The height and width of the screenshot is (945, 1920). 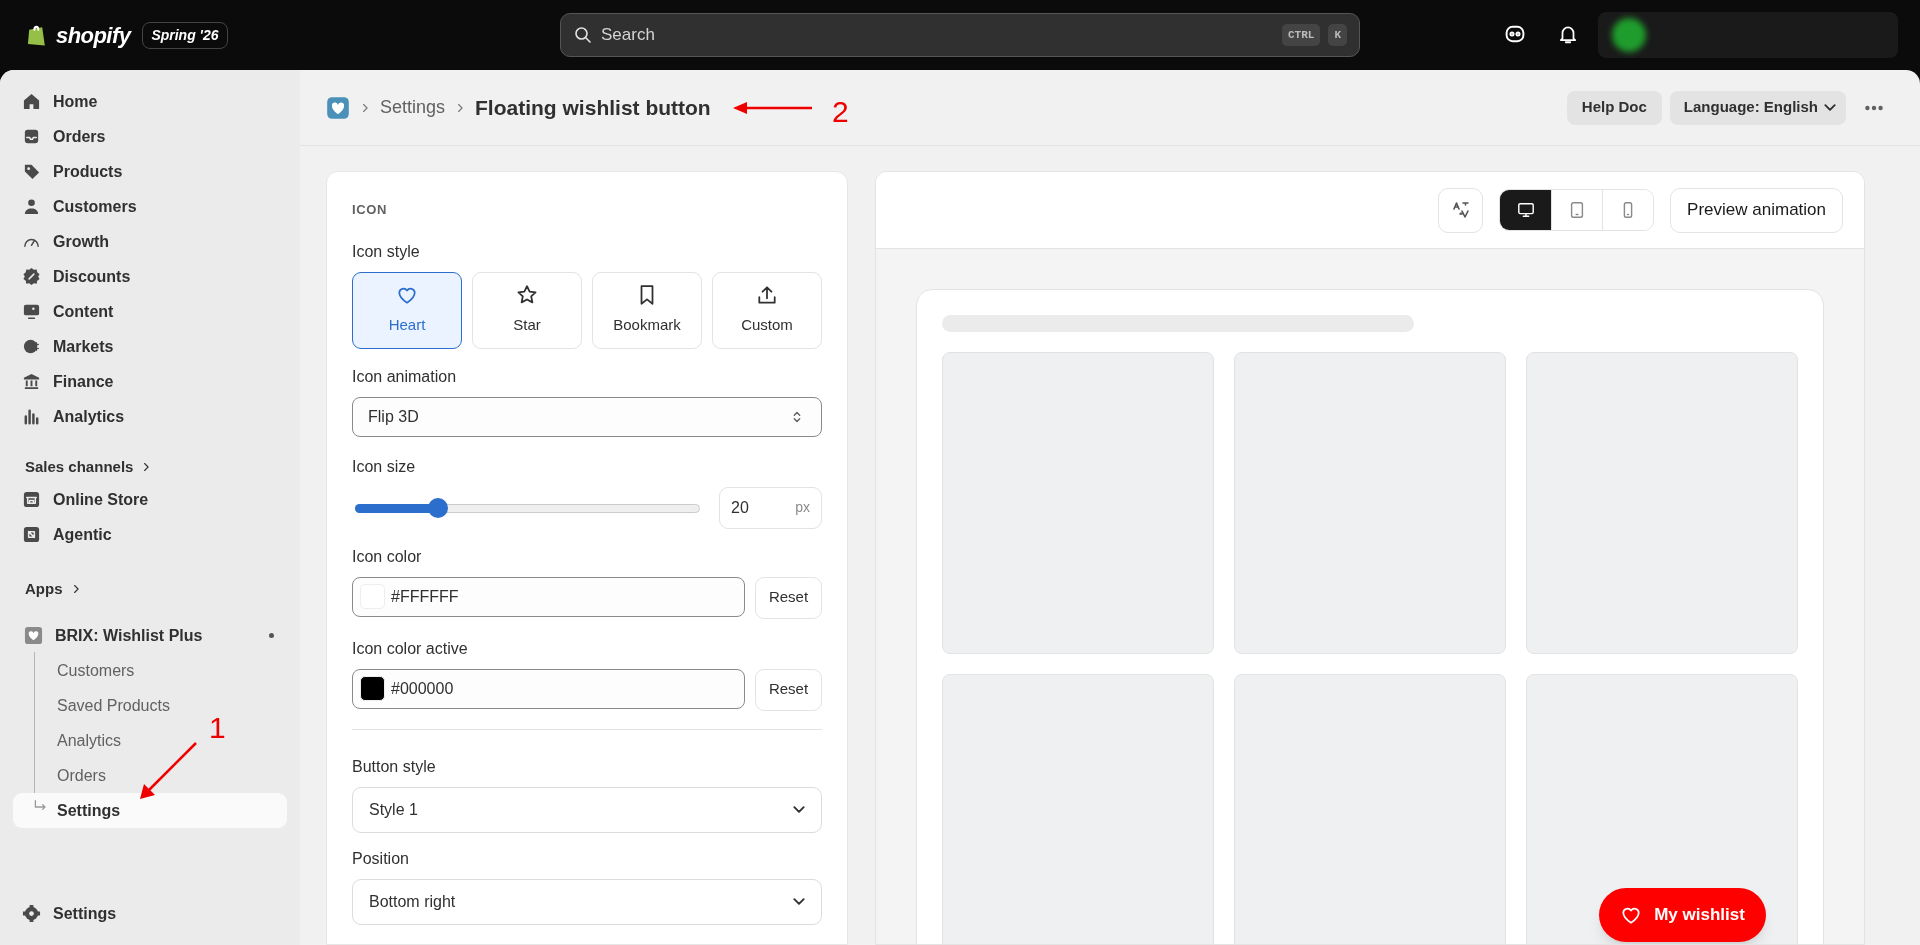 I want to click on shortcut-key: CTRL, so click(x=1301, y=35).